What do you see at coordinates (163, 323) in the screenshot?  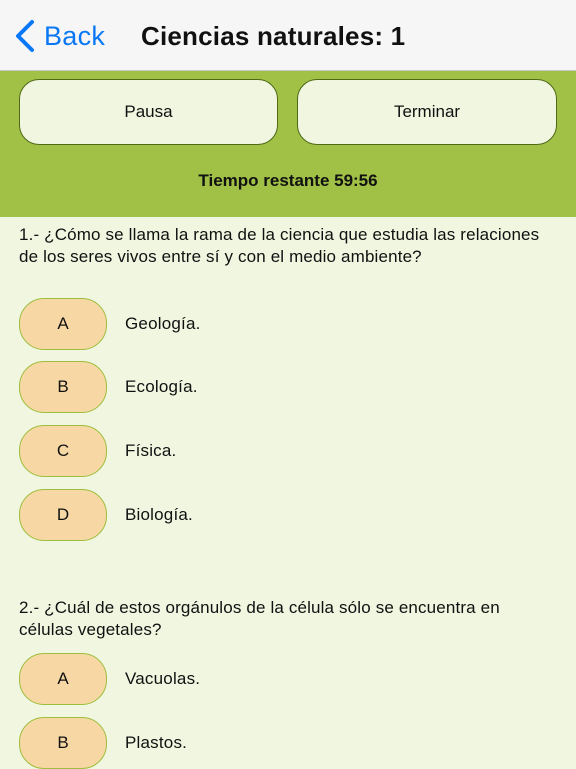 I see `answer-label: Geología.` at bounding box center [163, 323].